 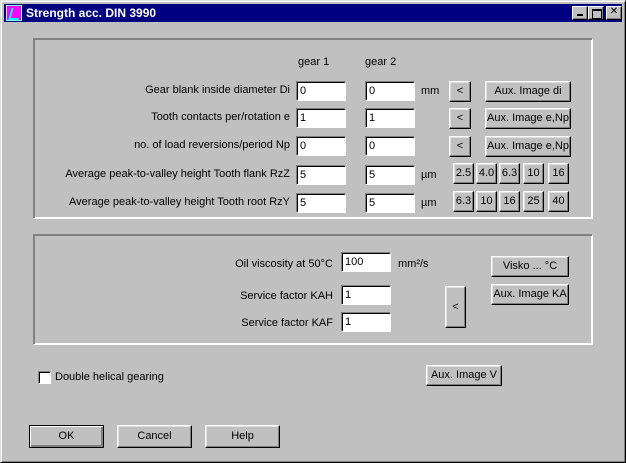 I want to click on root-preset-16-button: 16, so click(x=509, y=201).